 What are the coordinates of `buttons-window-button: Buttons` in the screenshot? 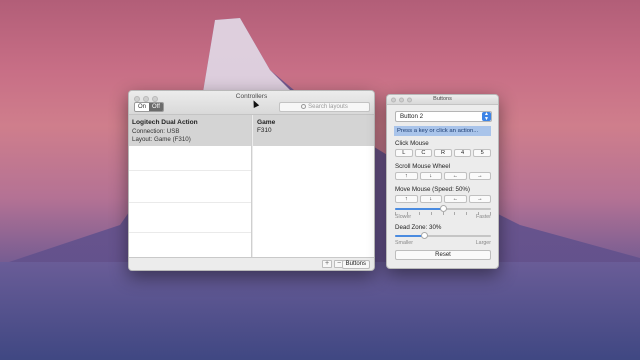 It's located at (355, 264).